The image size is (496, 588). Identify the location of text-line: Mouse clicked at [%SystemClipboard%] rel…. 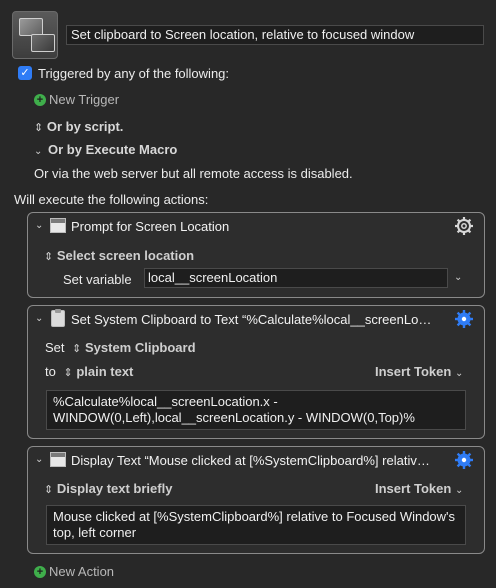
(254, 516).